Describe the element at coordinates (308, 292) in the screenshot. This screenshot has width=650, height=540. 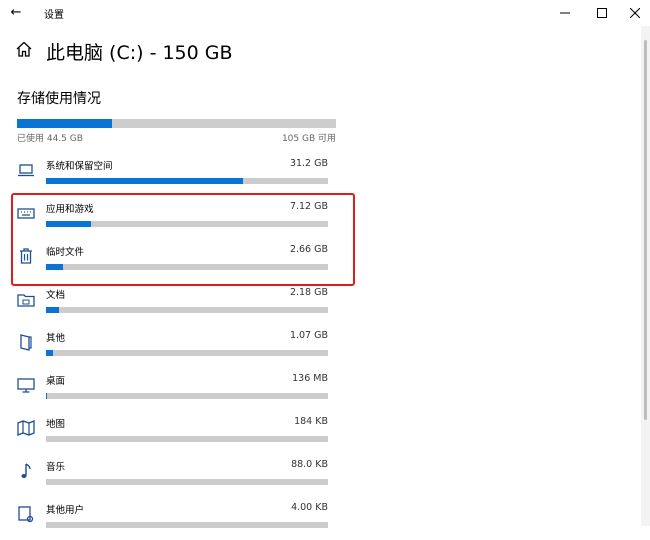
I see `category-size: 2.18 GB` at that location.